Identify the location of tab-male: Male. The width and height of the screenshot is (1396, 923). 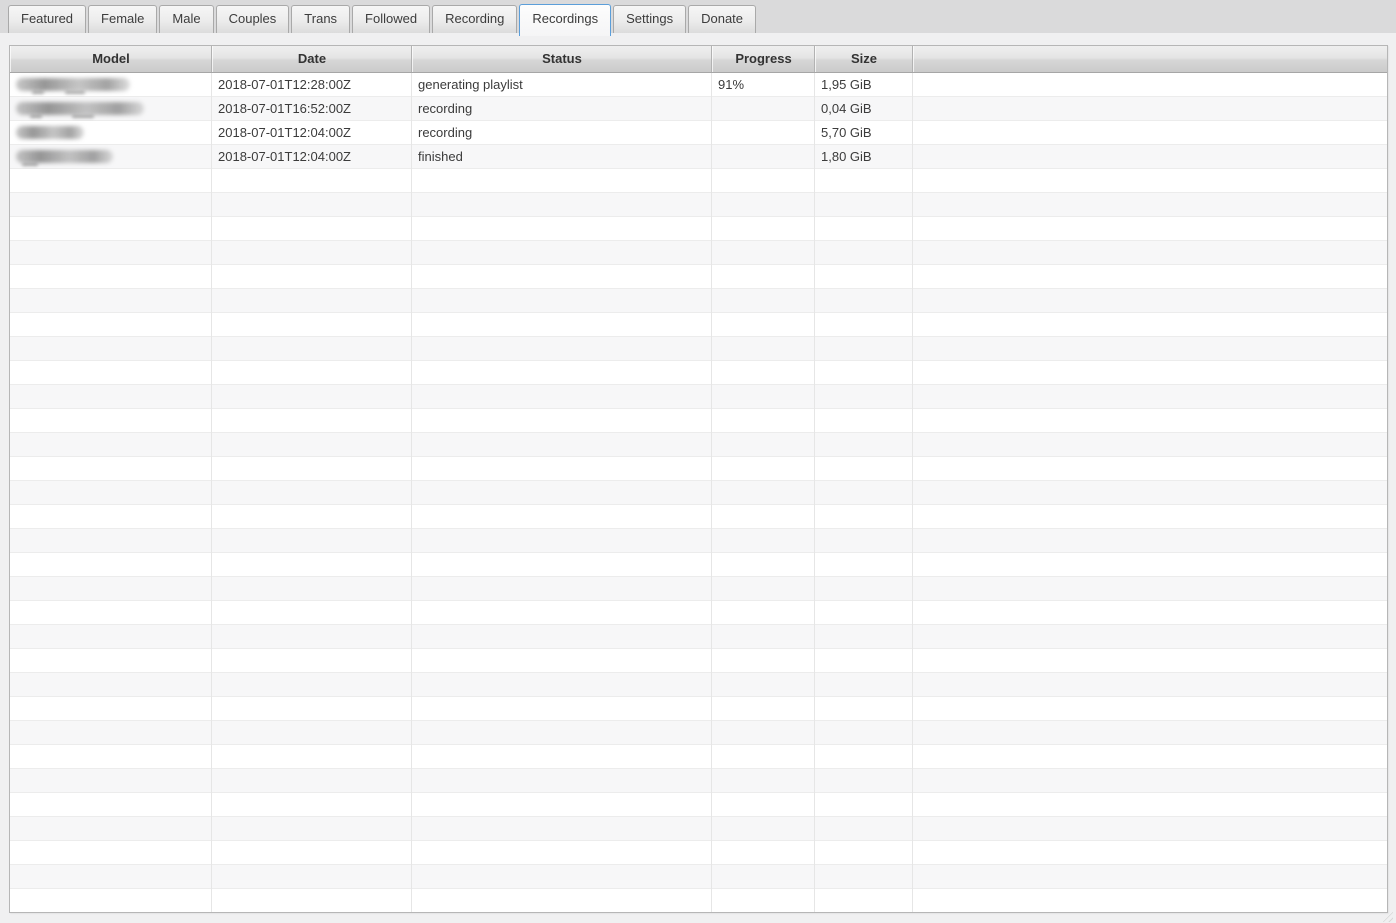
(186, 19).